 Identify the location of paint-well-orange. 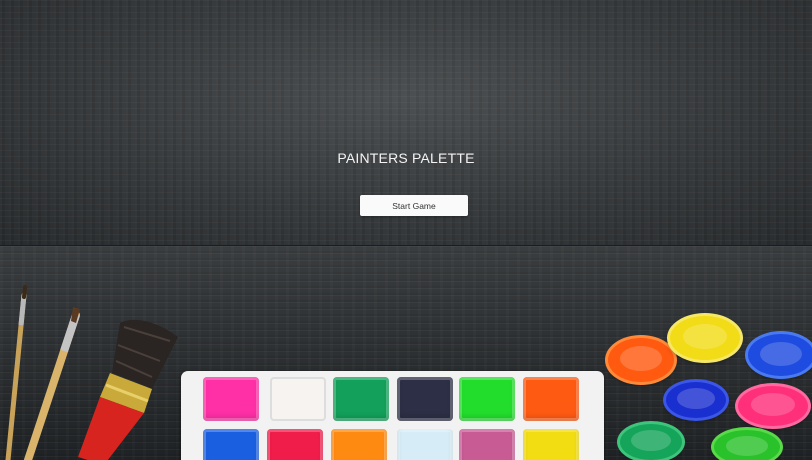
(551, 399).